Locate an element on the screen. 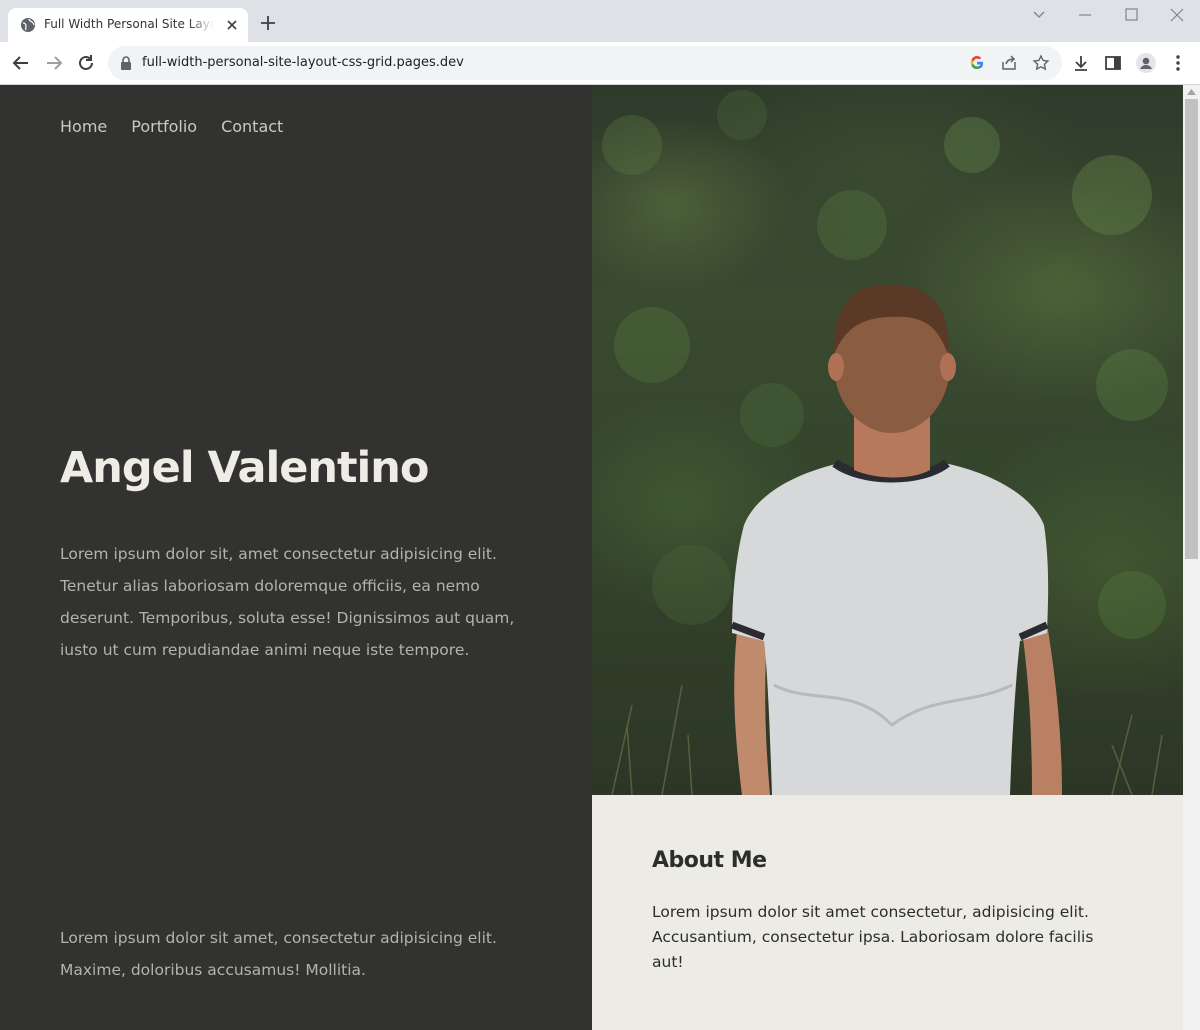 Image resolution: width=1200 pixels, height=1030 pixels. main-nav: Home Portfolio Contact is located at coordinates (171, 126).